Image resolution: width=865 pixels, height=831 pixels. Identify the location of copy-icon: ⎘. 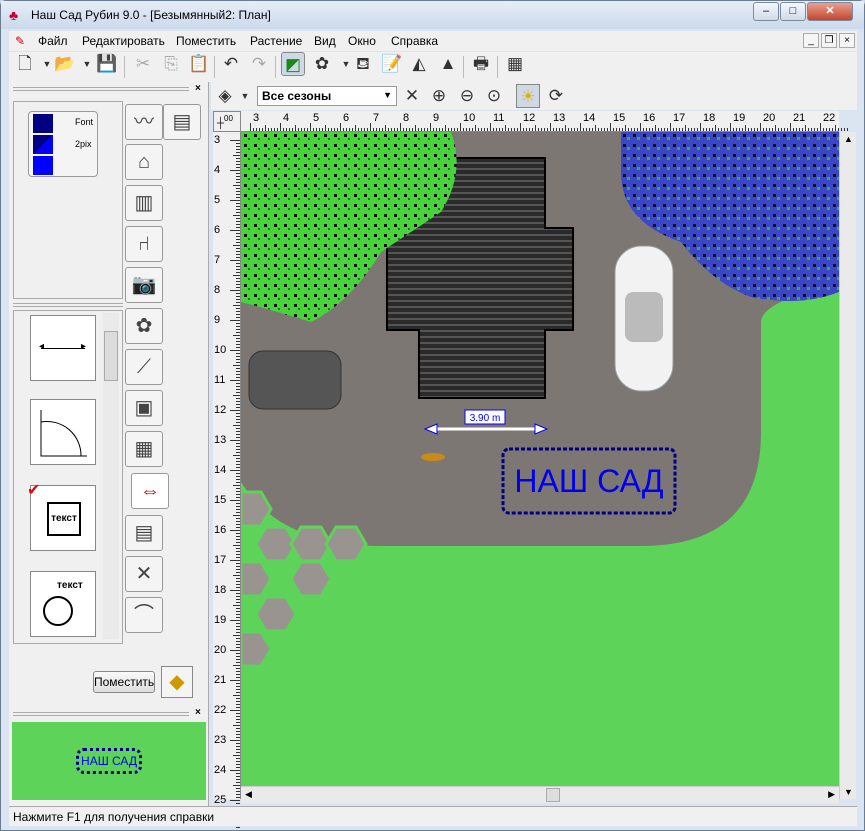
(171, 64).